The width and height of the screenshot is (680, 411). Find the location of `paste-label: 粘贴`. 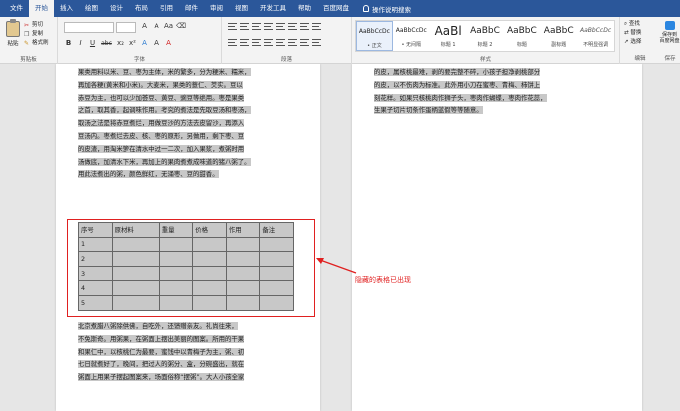

paste-label: 粘贴 is located at coordinates (13, 44).